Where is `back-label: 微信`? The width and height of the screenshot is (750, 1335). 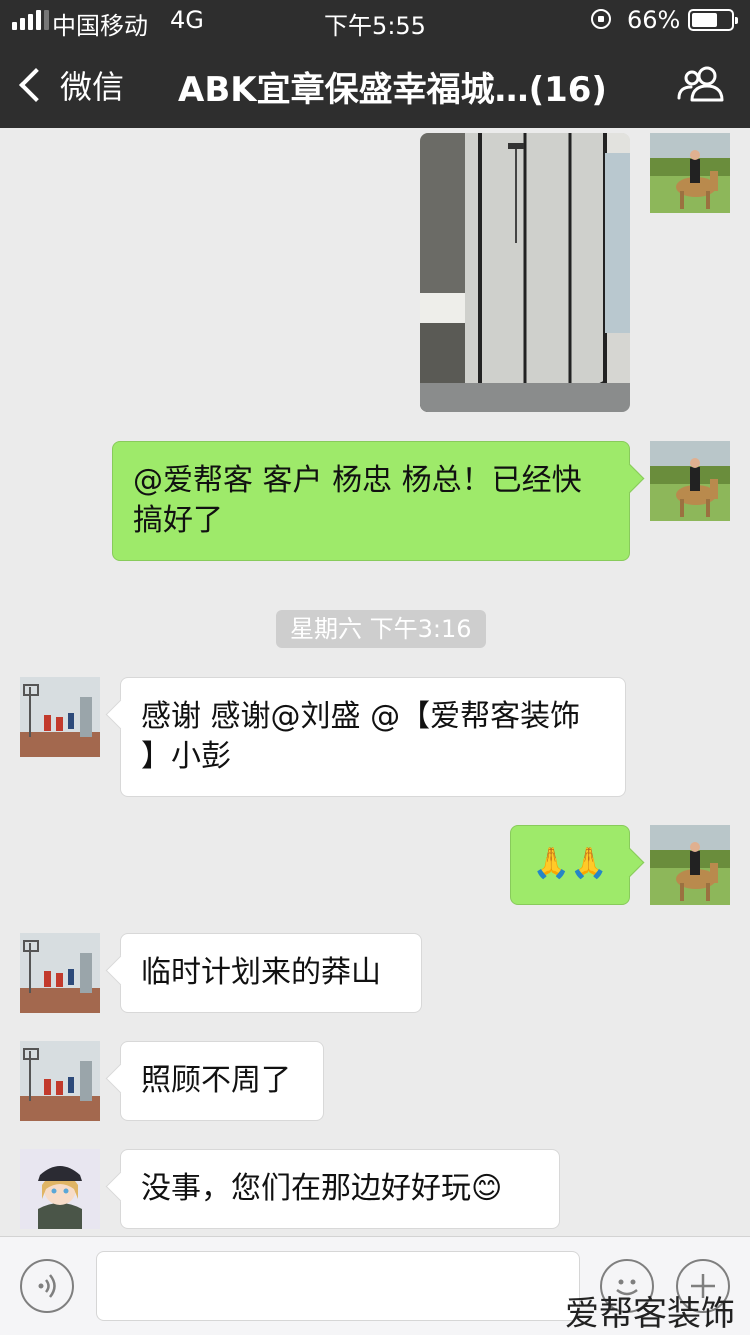 back-label: 微信 is located at coordinates (92, 87).